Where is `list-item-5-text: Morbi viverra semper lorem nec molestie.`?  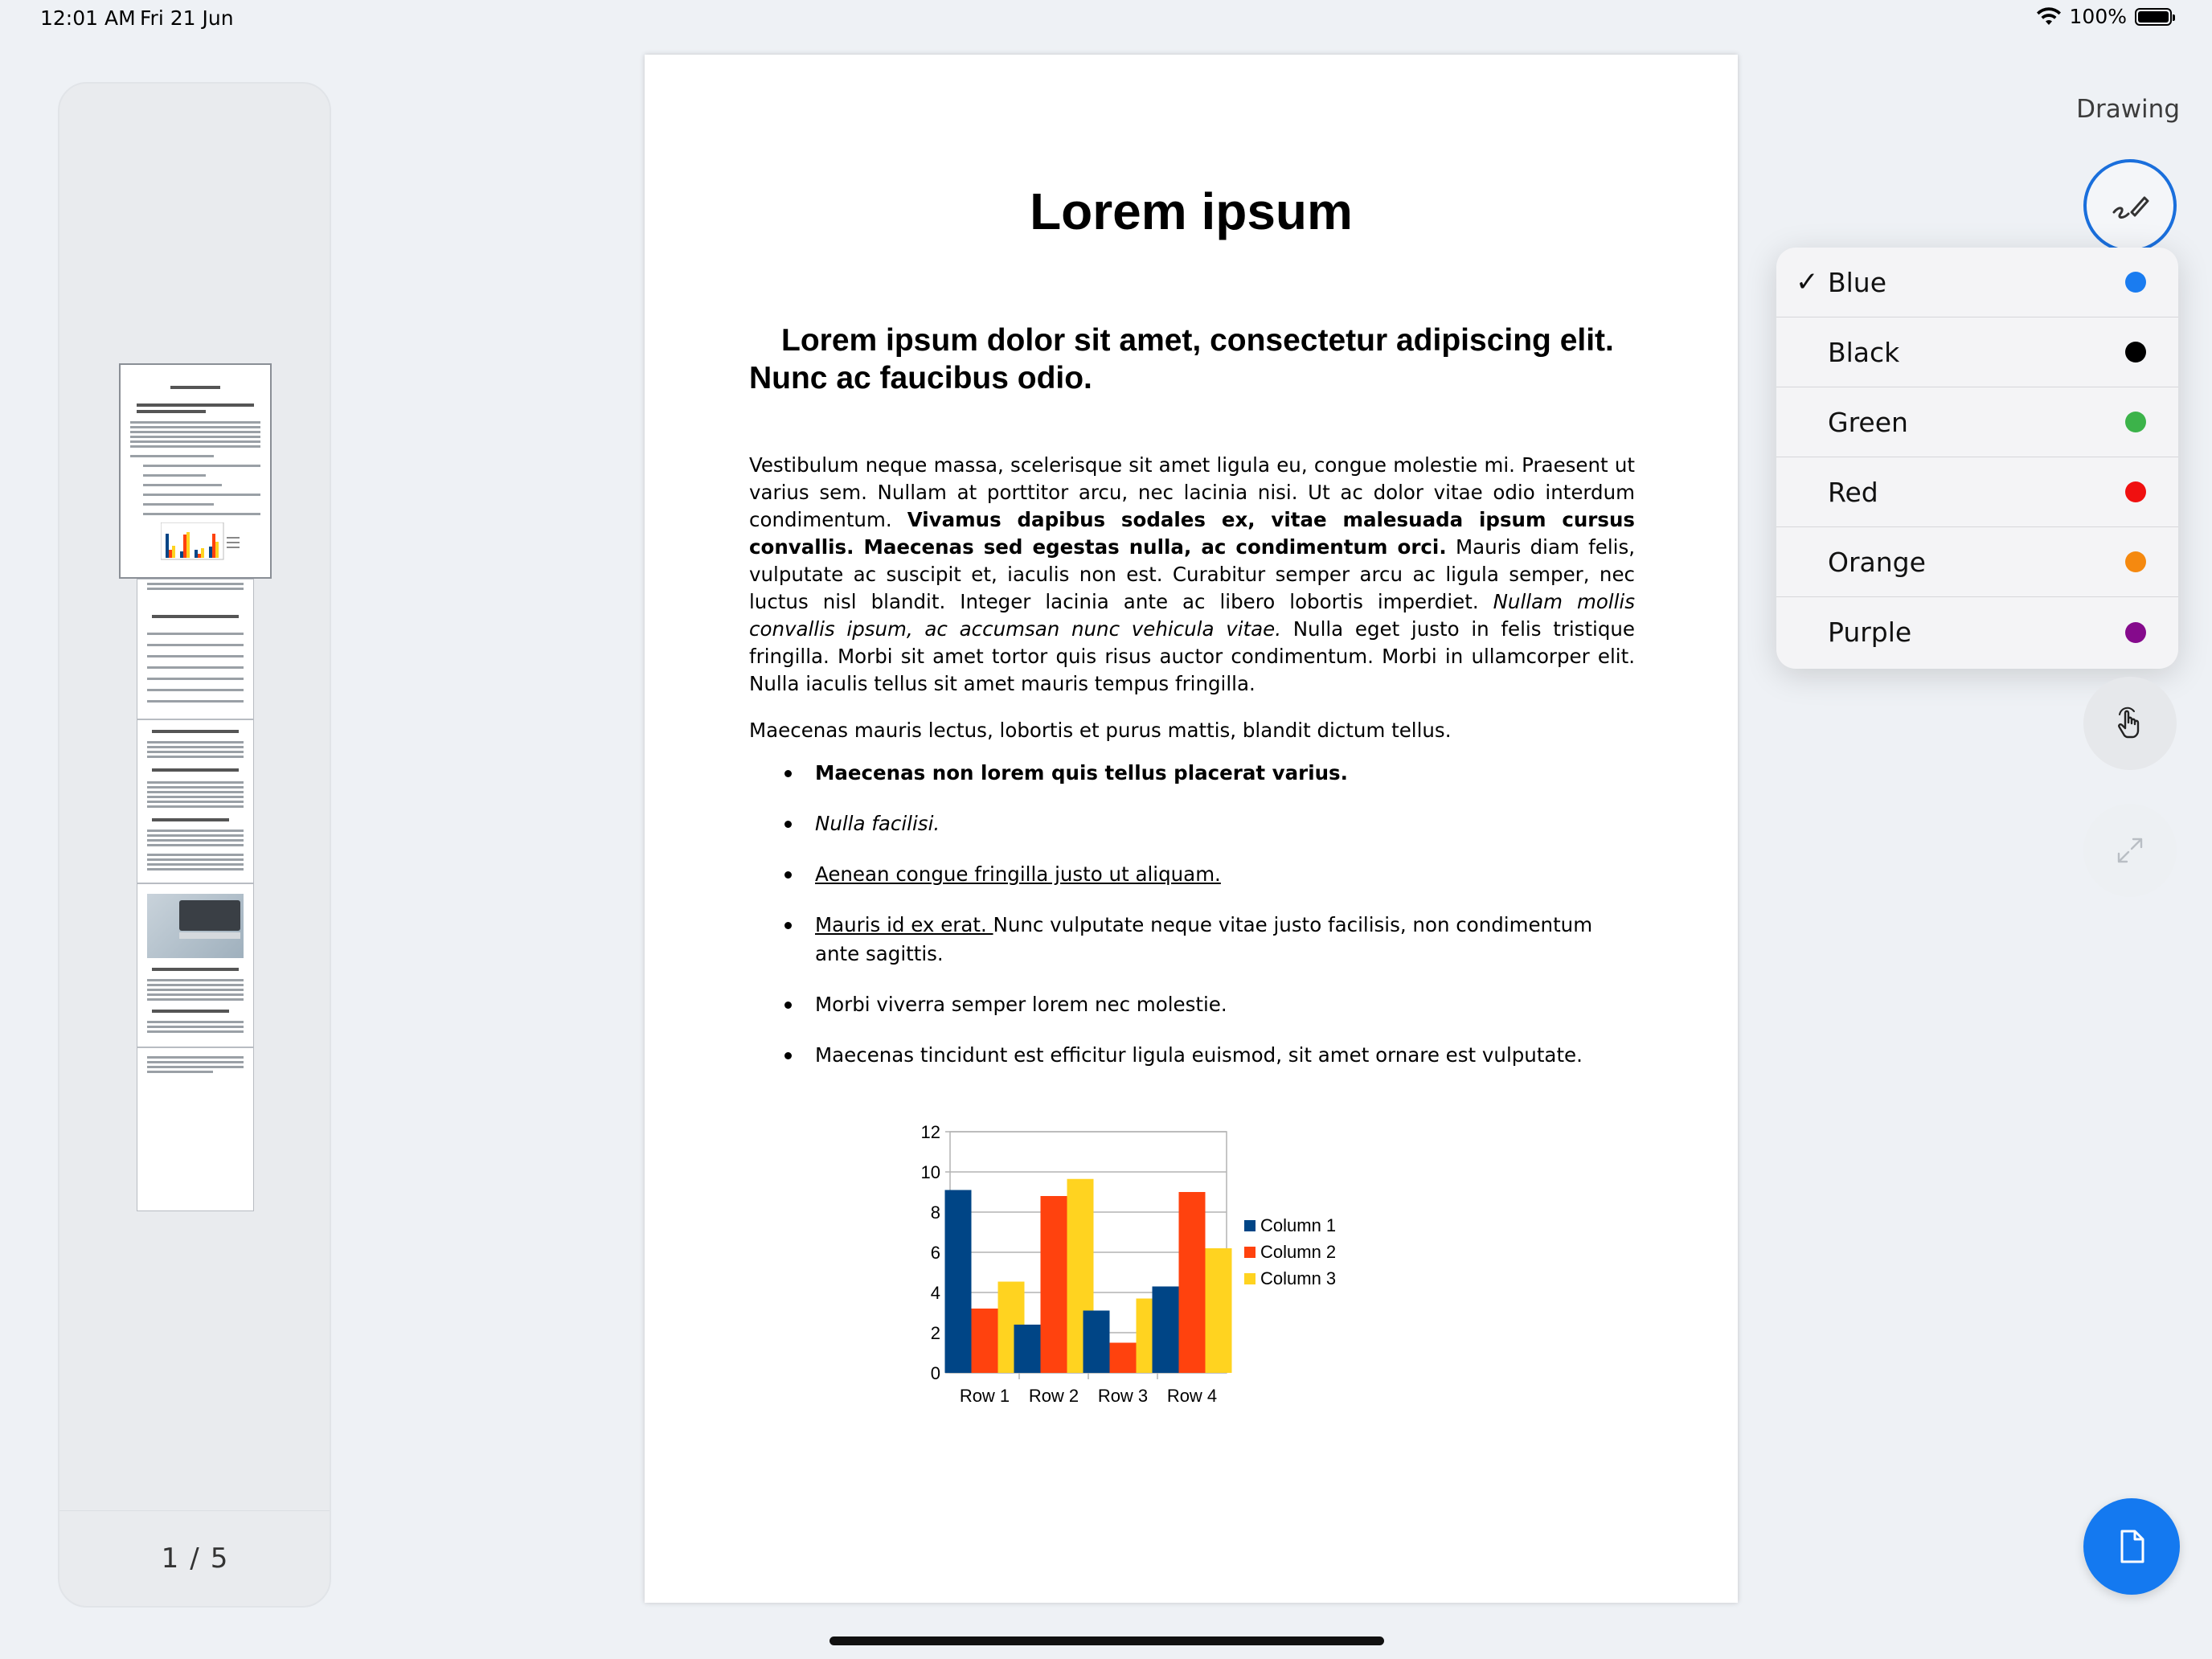
list-item-5-text: Morbi viverra semper lorem nec molestie. is located at coordinates (1021, 1004).